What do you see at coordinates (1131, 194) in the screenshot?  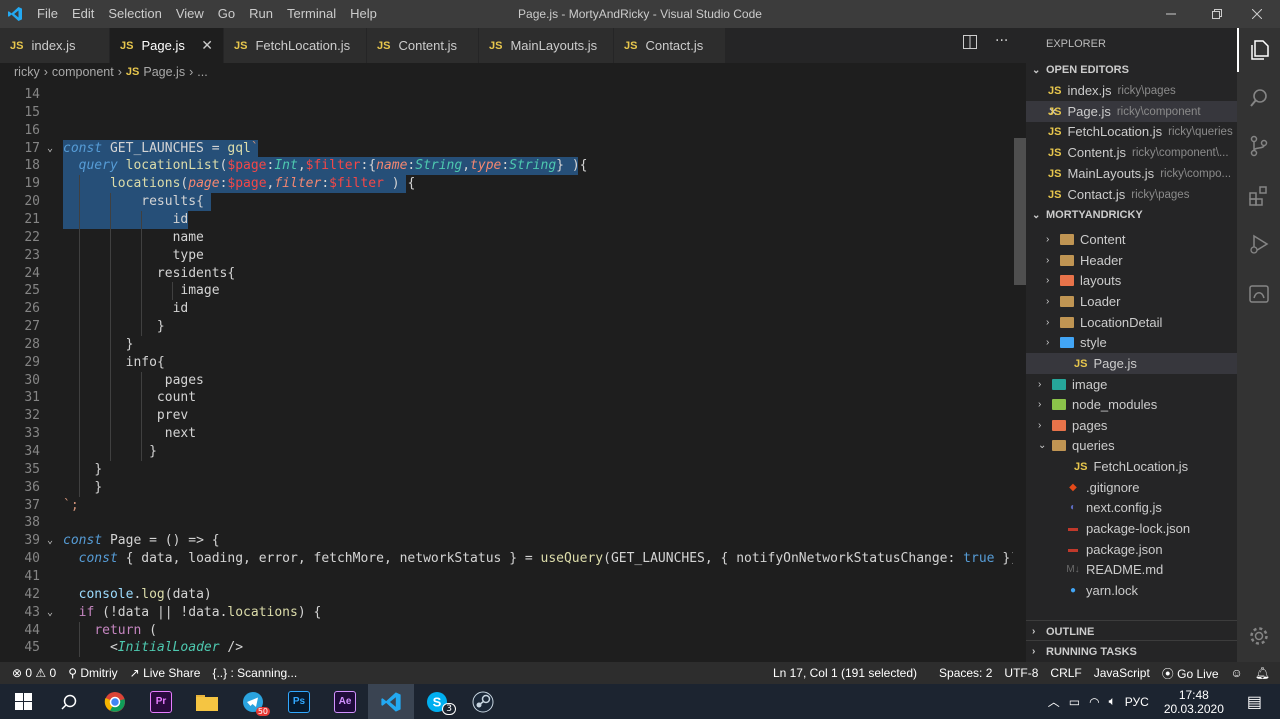 I see `open-editor-item: JS Contact.js ricky\pages` at bounding box center [1131, 194].